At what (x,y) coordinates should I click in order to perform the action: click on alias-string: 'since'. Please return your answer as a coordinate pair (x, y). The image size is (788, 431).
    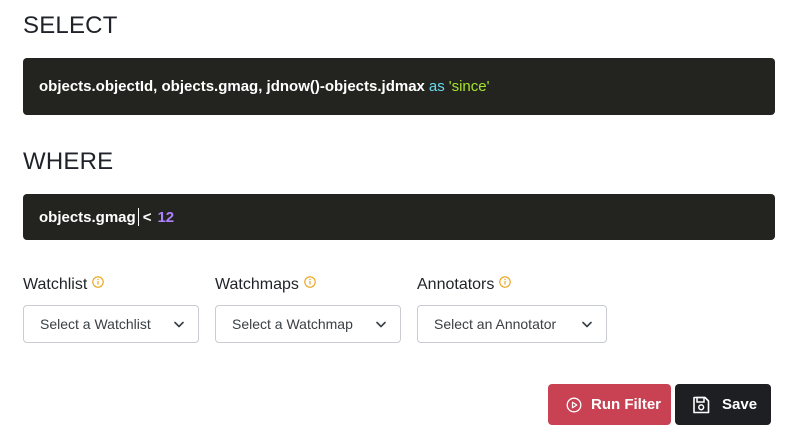
    Looking at the image, I should click on (469, 86).